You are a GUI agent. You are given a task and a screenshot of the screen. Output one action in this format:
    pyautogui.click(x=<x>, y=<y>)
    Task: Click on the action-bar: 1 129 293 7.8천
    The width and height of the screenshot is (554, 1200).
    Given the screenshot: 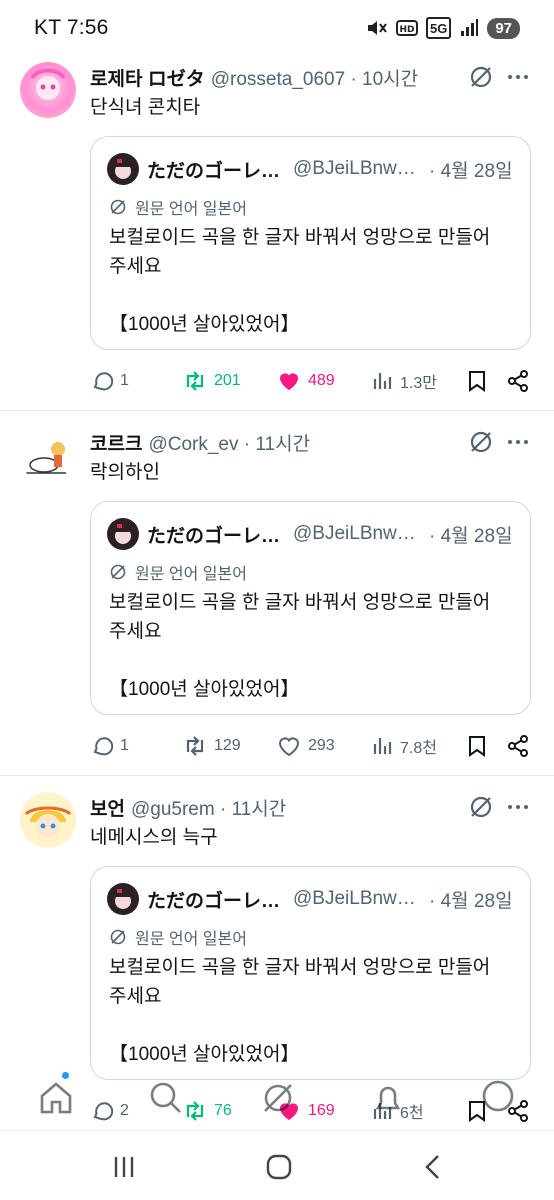 What is the action you would take?
    pyautogui.click(x=310, y=746)
    